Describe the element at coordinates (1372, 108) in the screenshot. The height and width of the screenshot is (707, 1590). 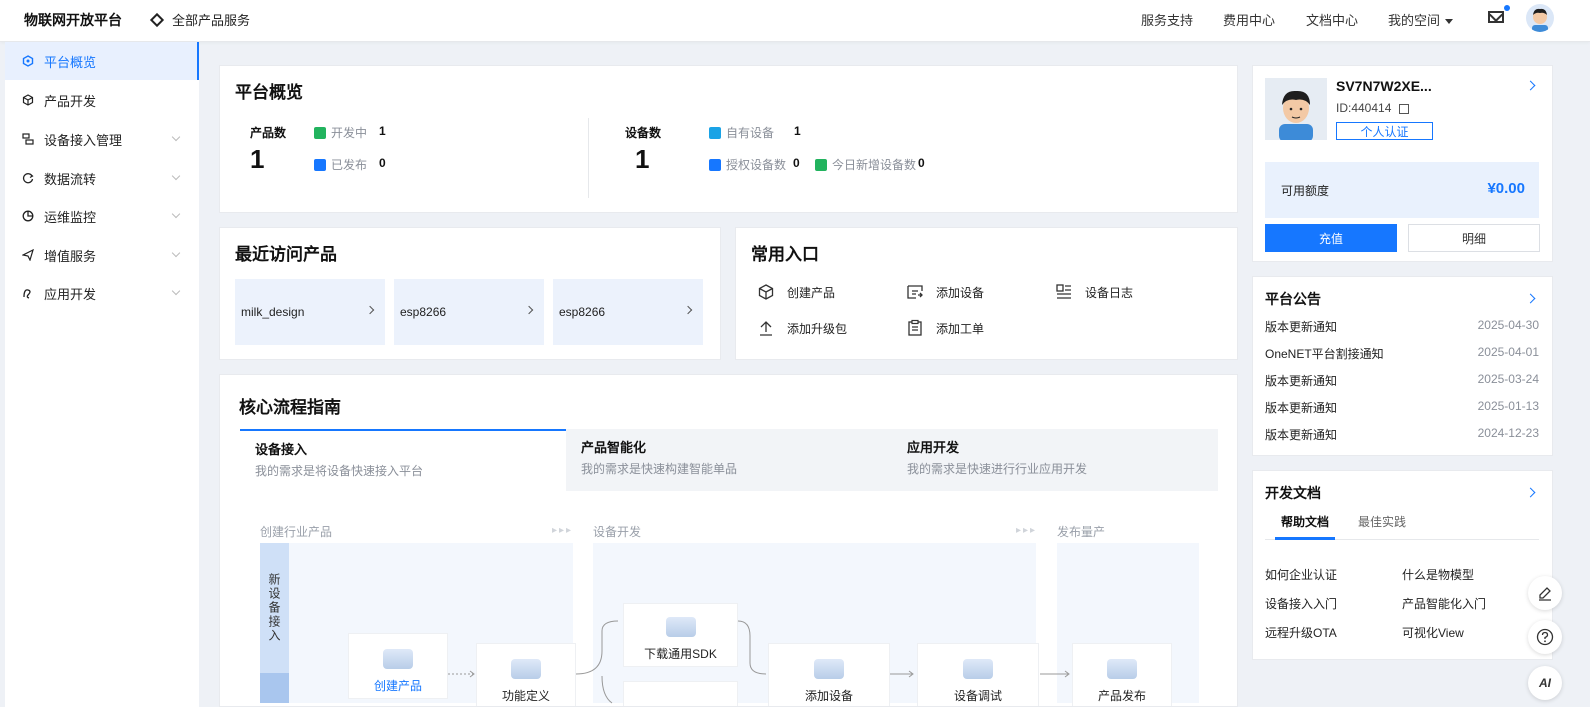
I see `user-id: ID:440414` at that location.